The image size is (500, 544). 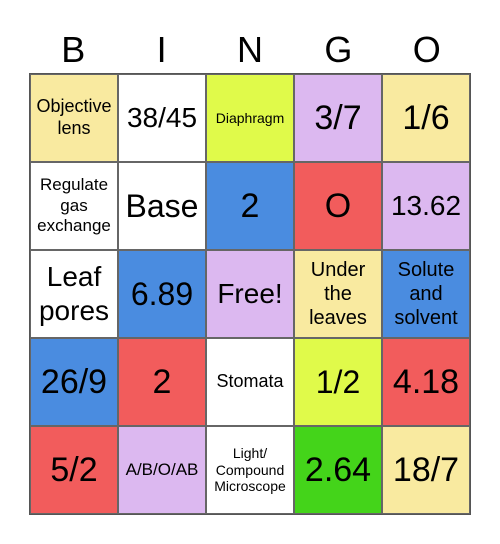 I want to click on header-letter: O, so click(x=426, y=49).